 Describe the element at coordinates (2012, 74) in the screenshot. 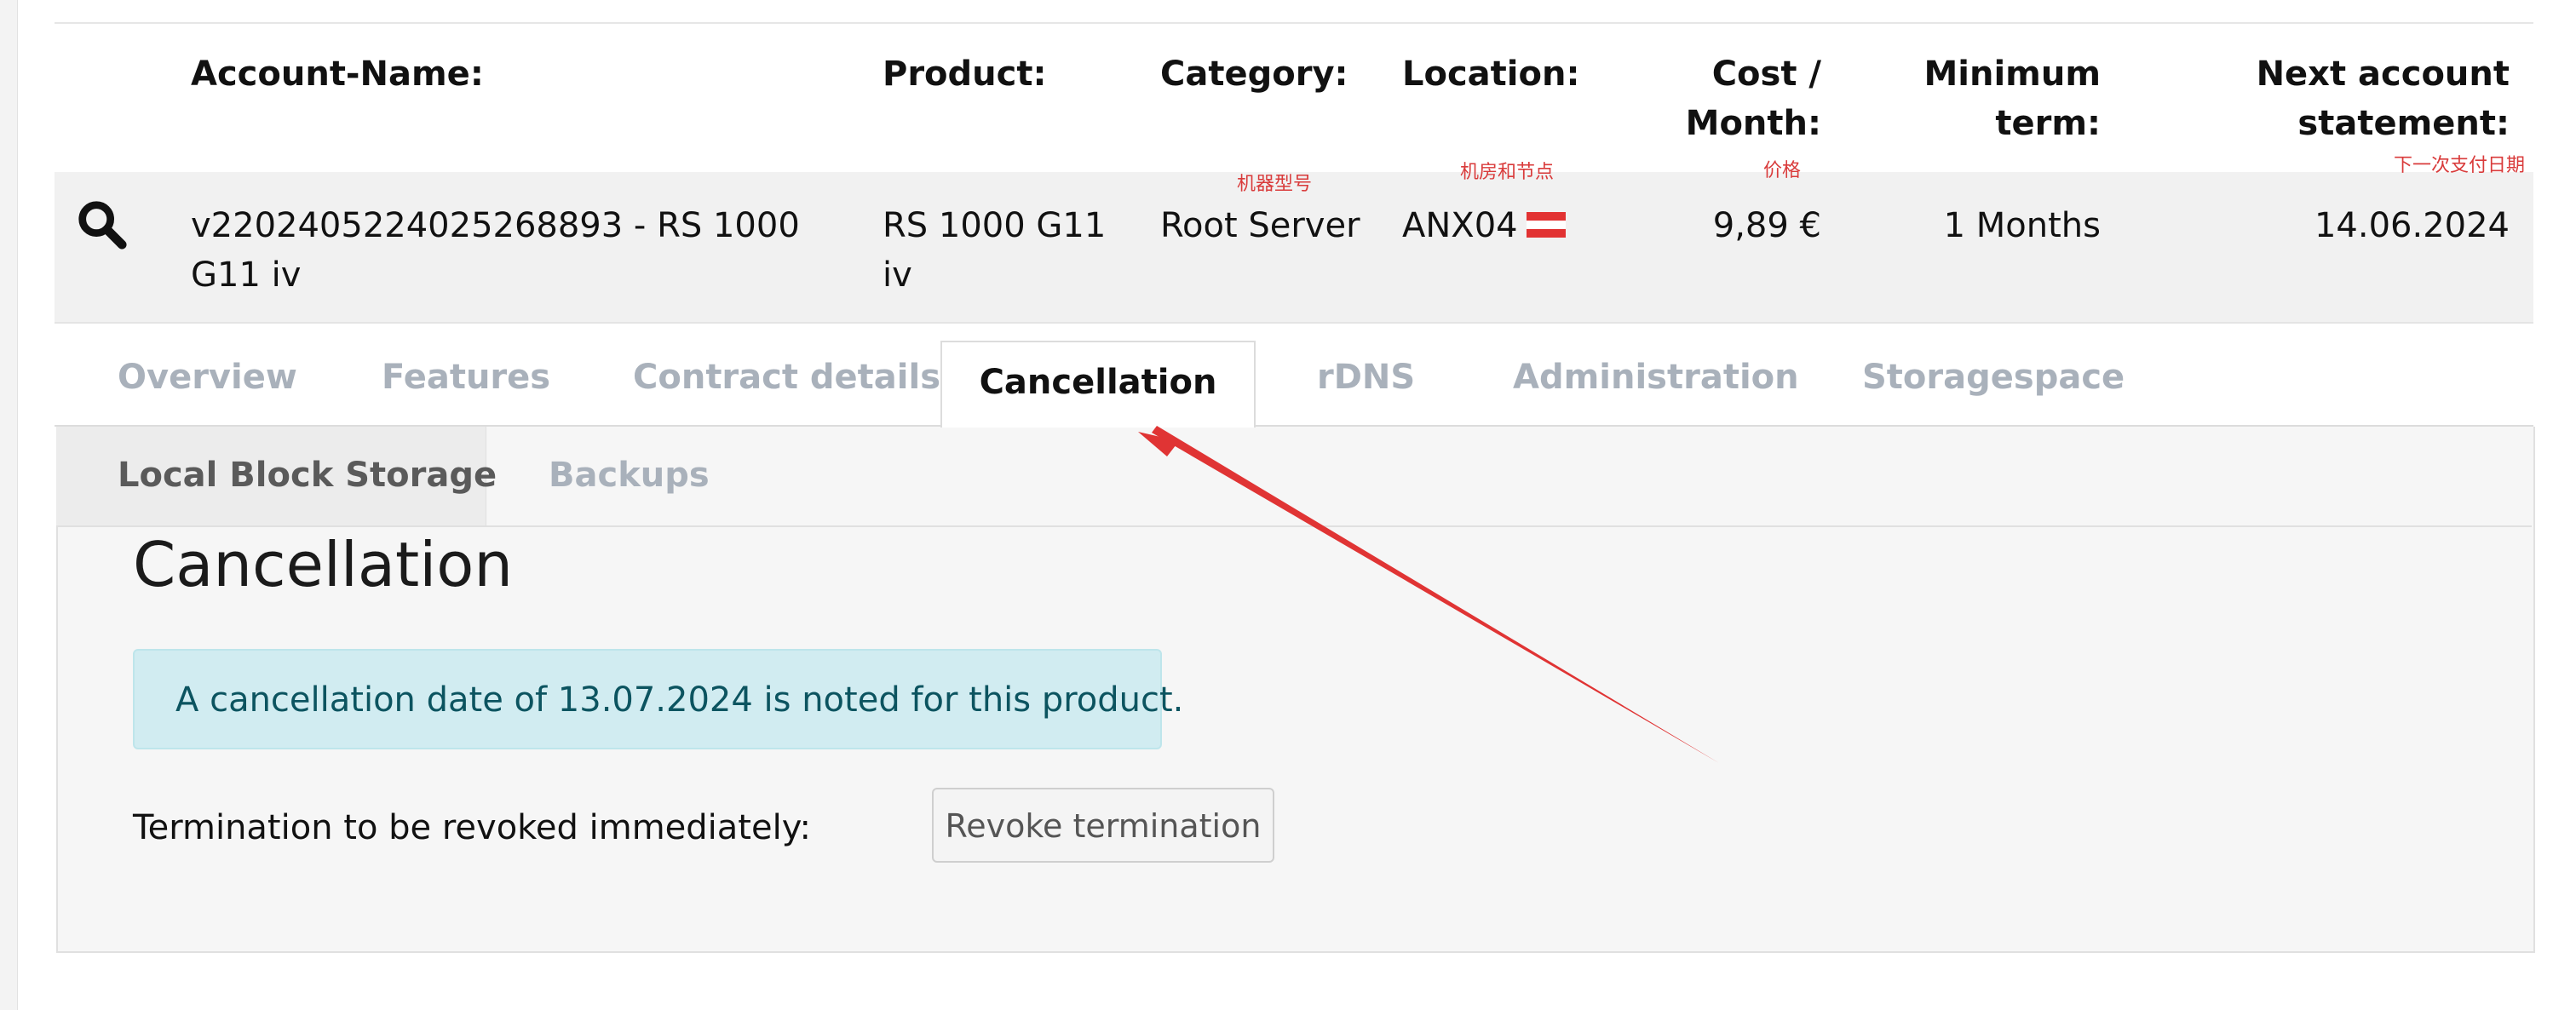

I see `header-min-term-line1: Minimum` at that location.